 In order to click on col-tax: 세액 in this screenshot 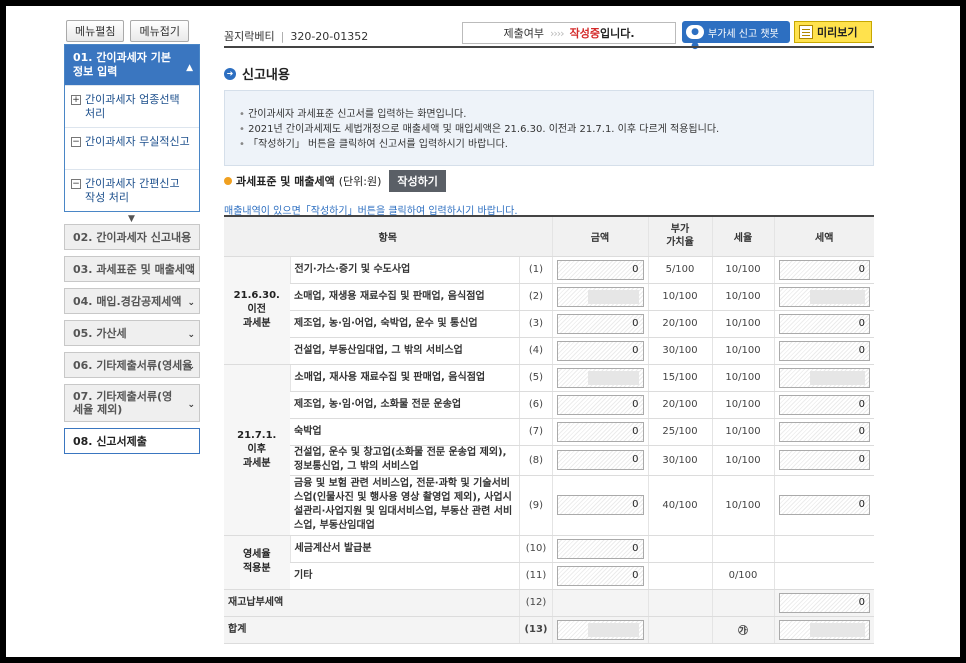, I will do `click(823, 236)`.